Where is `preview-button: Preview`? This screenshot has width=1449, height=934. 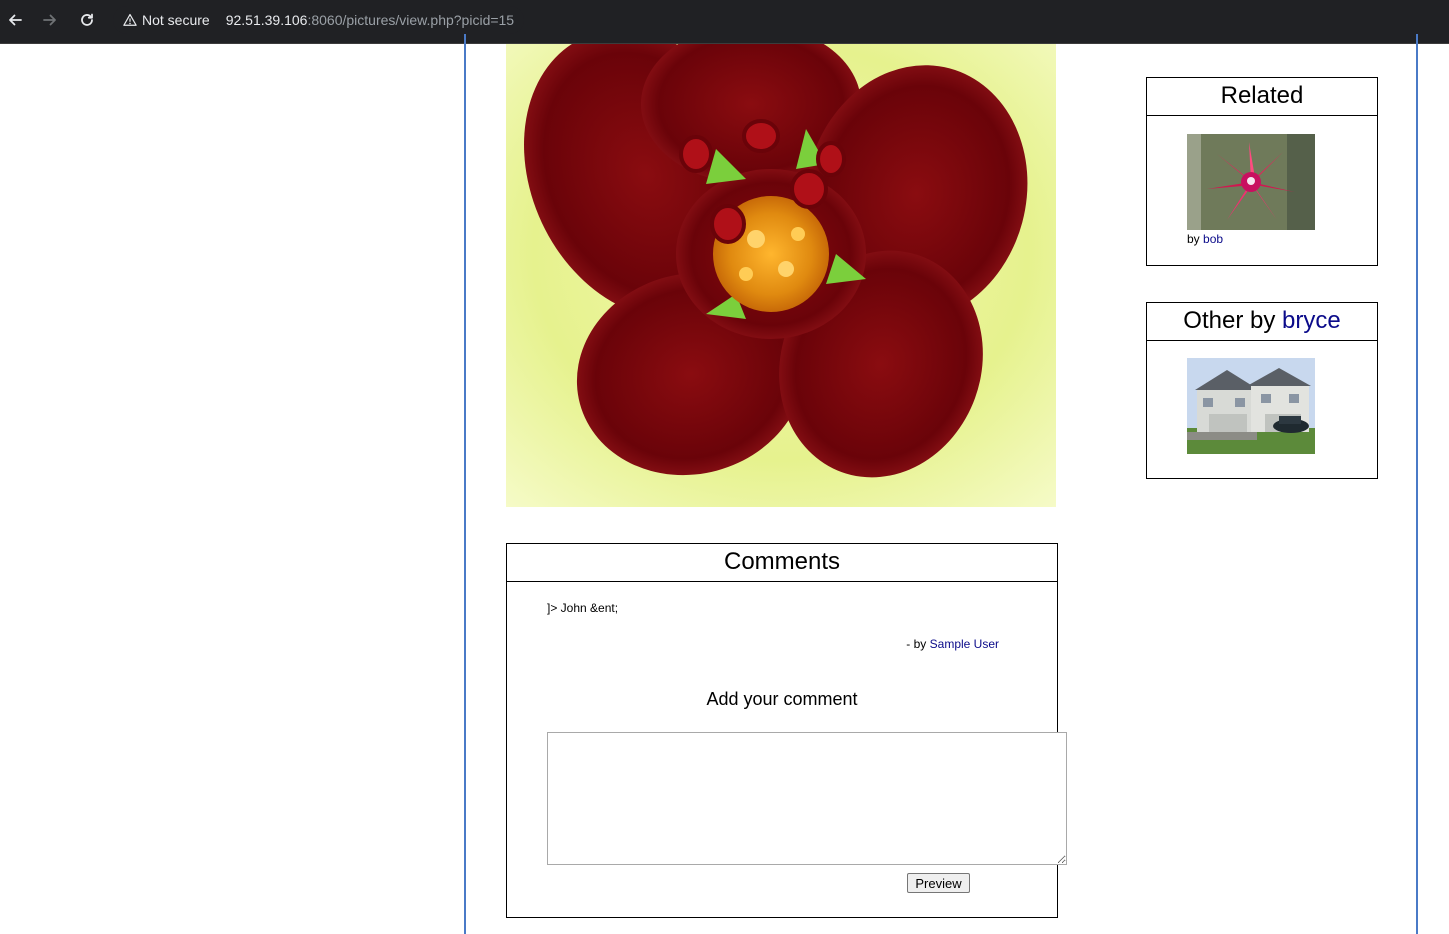
preview-button: Preview is located at coordinates (938, 883).